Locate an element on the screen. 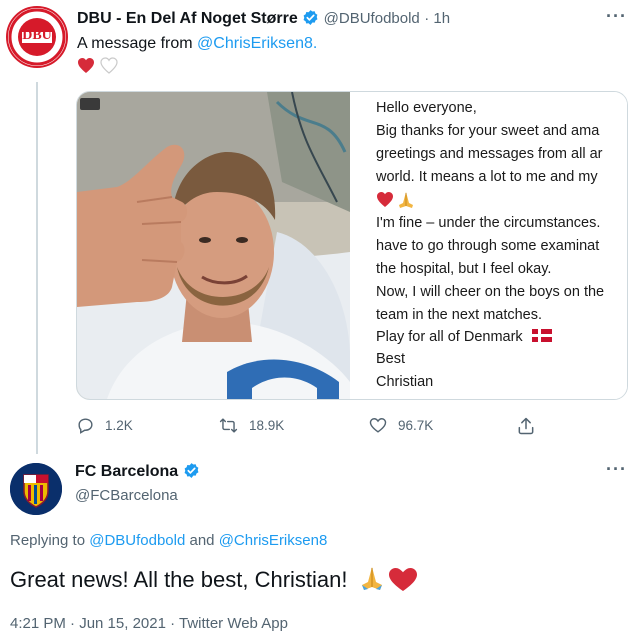  tweet1-display-name: DBU - En Del Af Noget Større is located at coordinates (187, 18).